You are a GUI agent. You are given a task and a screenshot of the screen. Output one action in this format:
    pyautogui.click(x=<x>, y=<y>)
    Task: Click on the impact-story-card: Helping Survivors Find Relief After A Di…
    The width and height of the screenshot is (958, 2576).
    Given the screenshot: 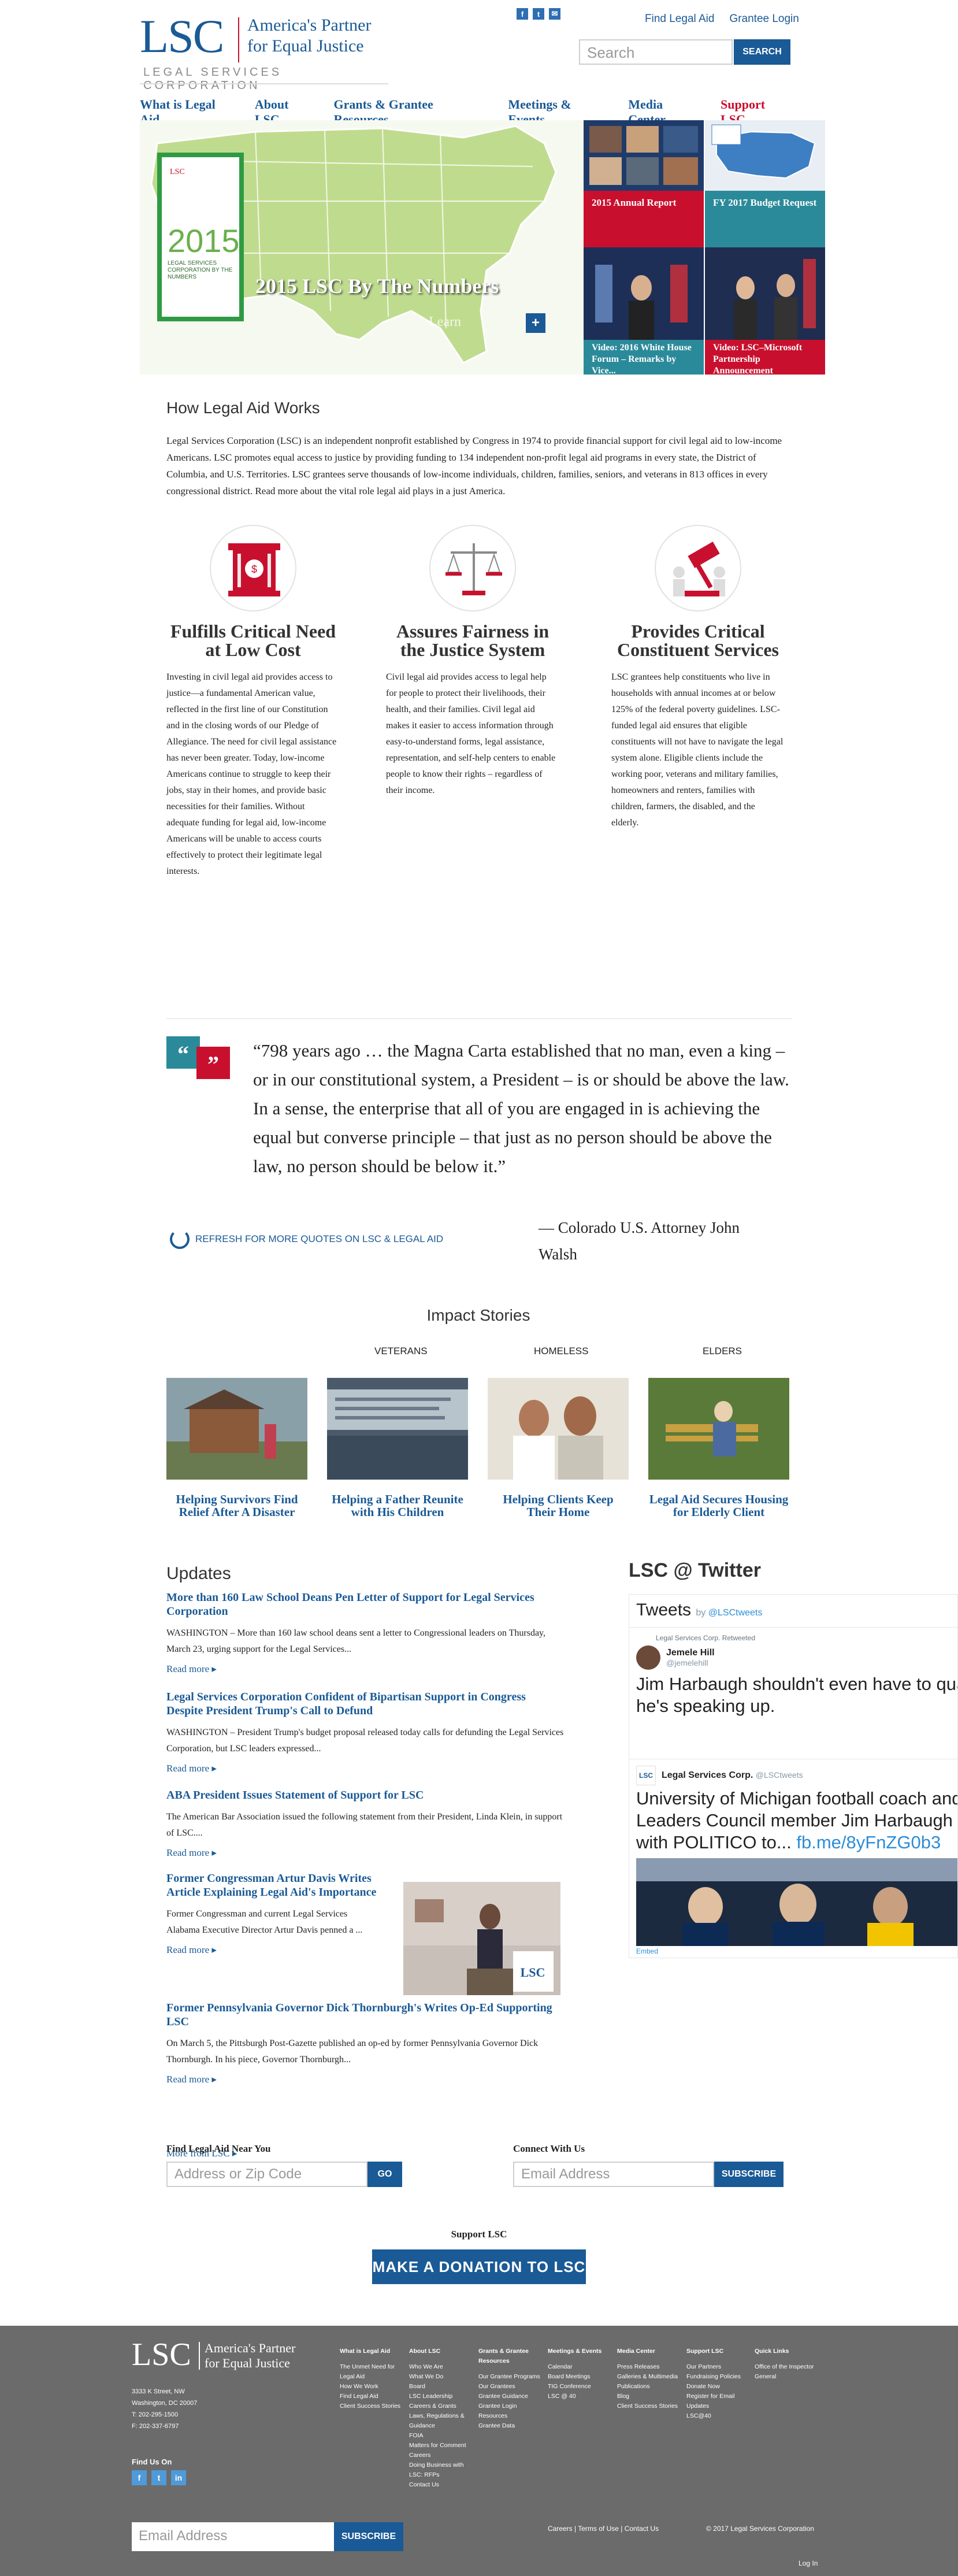 What is the action you would take?
    pyautogui.click(x=236, y=1448)
    